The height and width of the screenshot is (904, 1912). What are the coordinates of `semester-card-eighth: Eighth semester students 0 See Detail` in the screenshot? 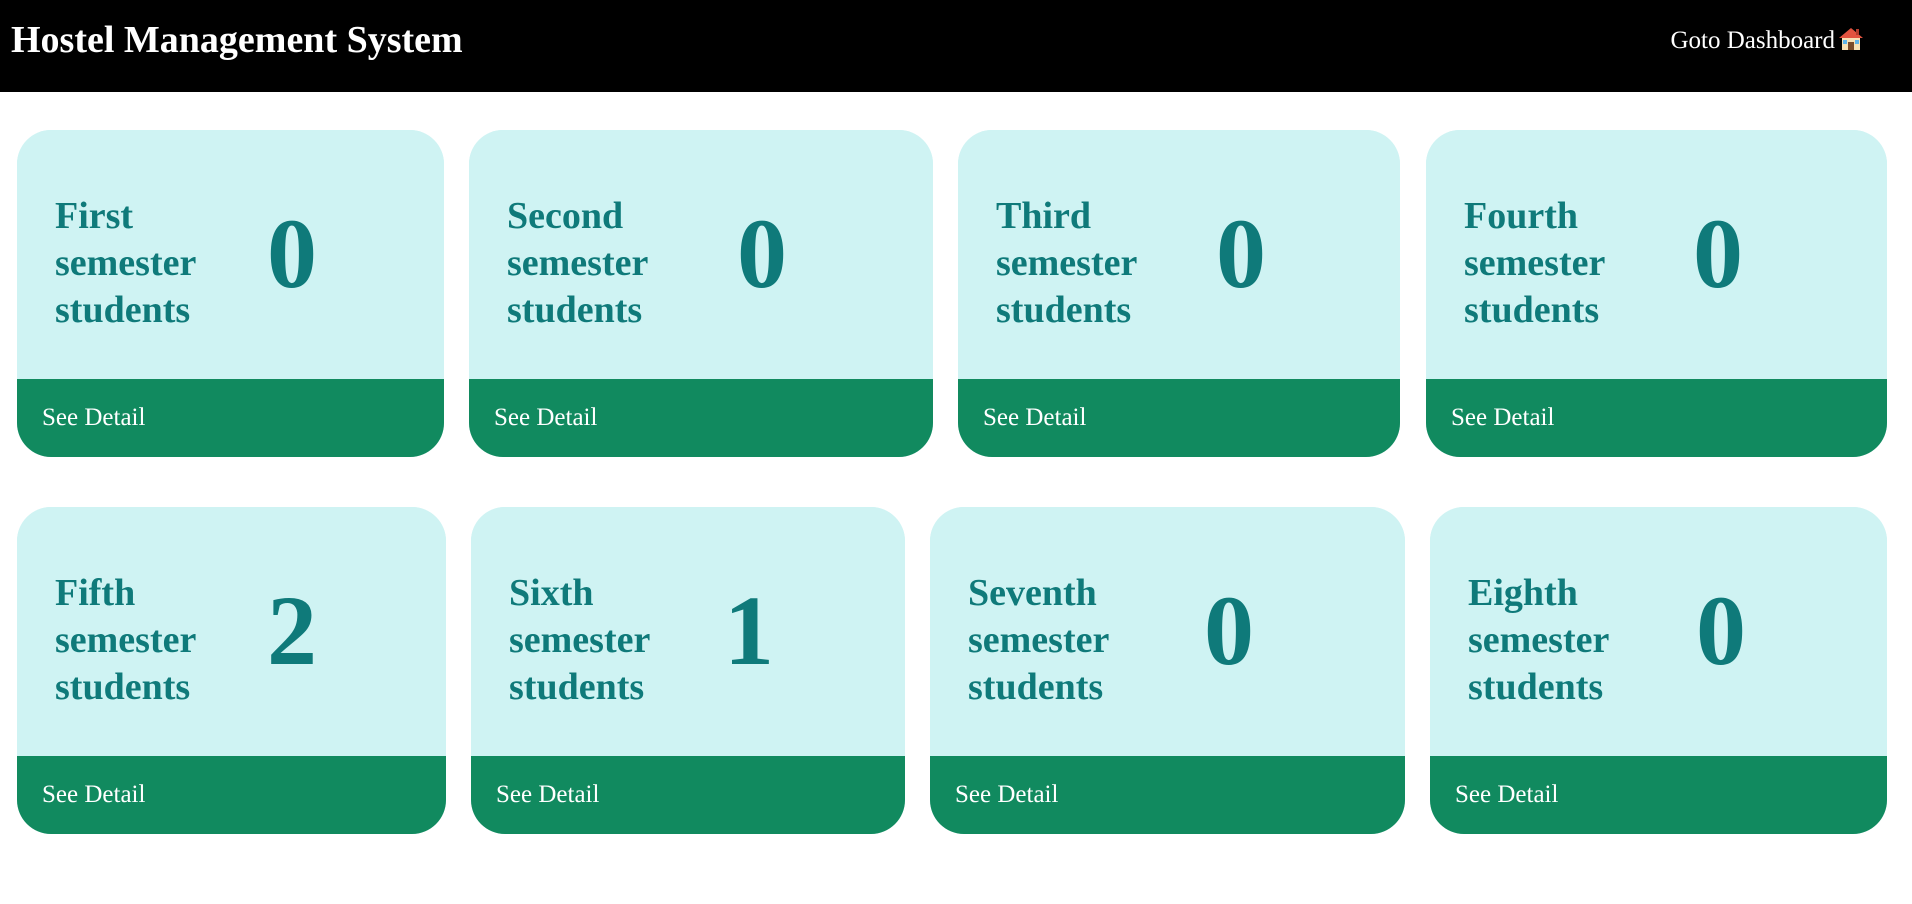 It's located at (1658, 670).